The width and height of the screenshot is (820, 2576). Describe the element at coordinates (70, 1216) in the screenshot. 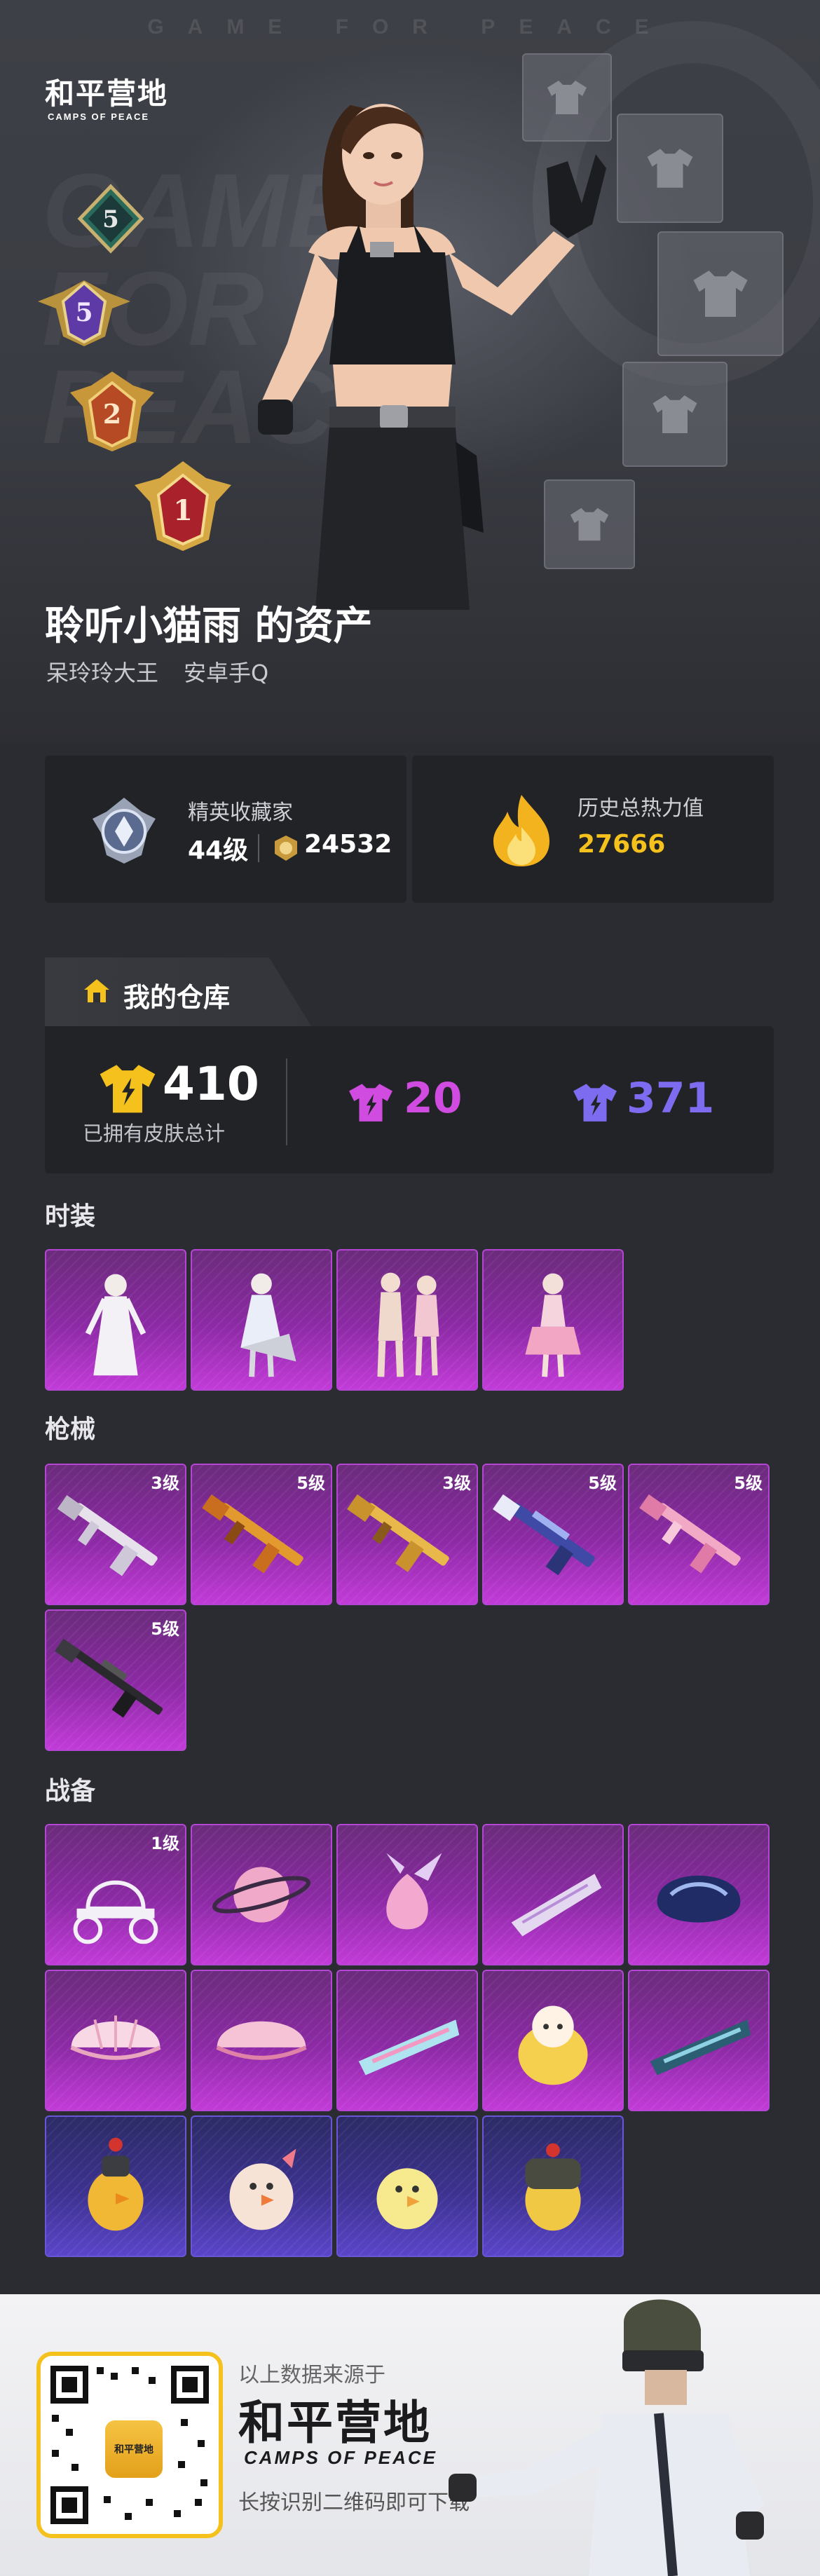

I see `section-title-fashion: 时装` at that location.